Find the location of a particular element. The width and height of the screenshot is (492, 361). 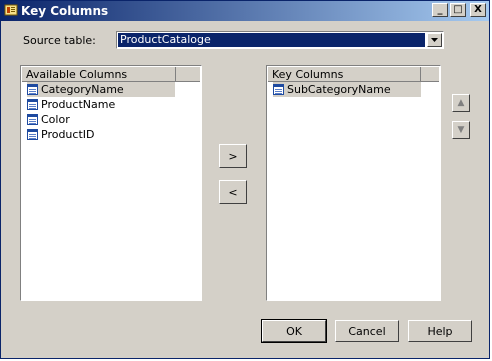

move-down-button: ▼ is located at coordinates (461, 130).